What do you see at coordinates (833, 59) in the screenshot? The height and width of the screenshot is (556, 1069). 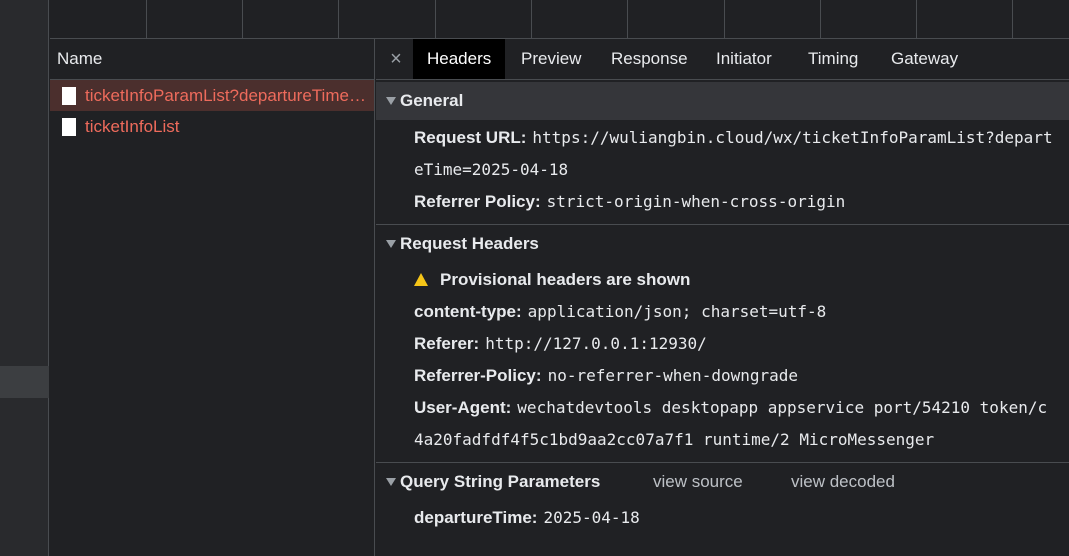 I see `tab-timing: Timing` at bounding box center [833, 59].